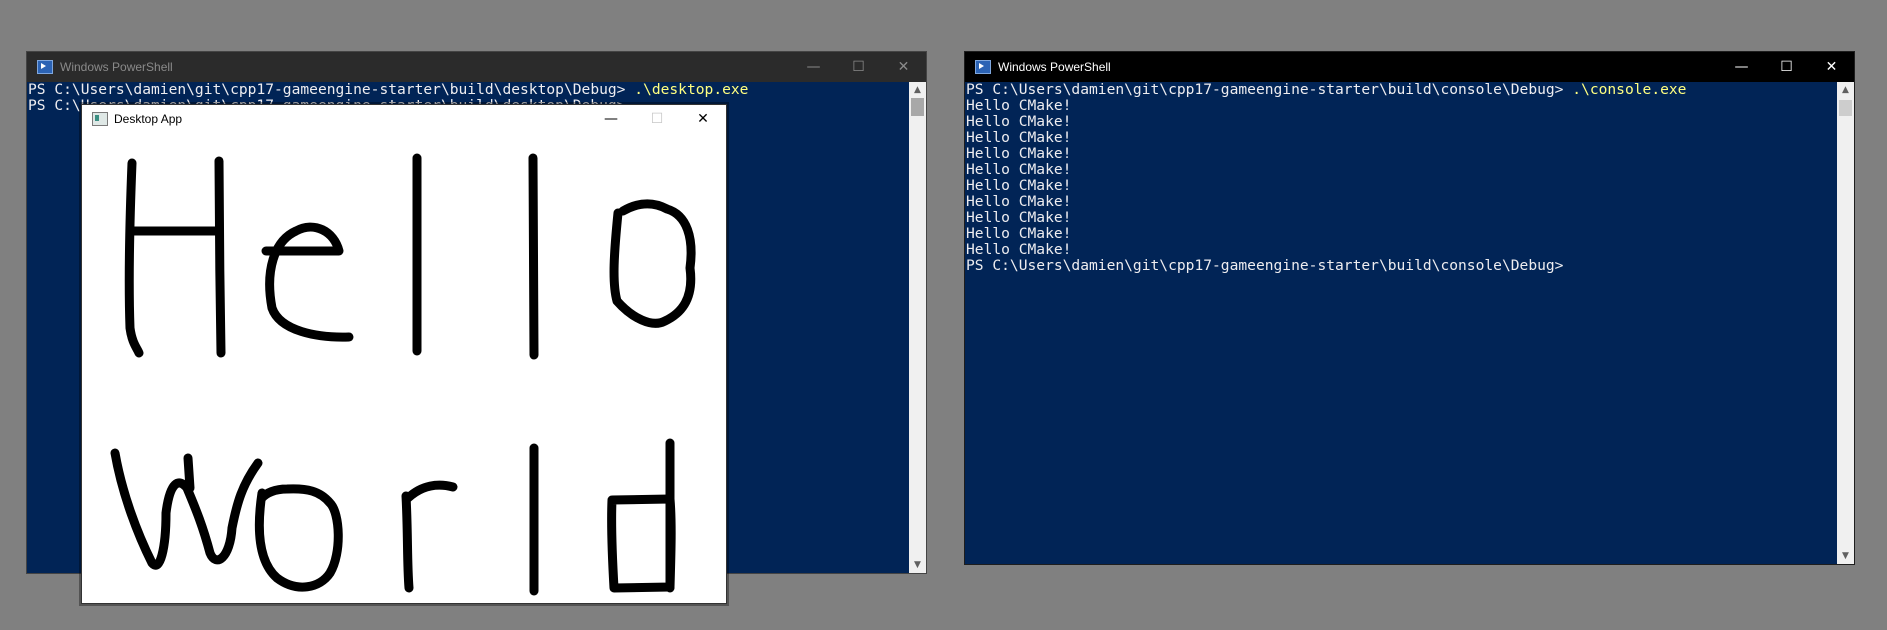 The width and height of the screenshot is (1887, 630). I want to click on letter-d-bowl, so click(641, 543).